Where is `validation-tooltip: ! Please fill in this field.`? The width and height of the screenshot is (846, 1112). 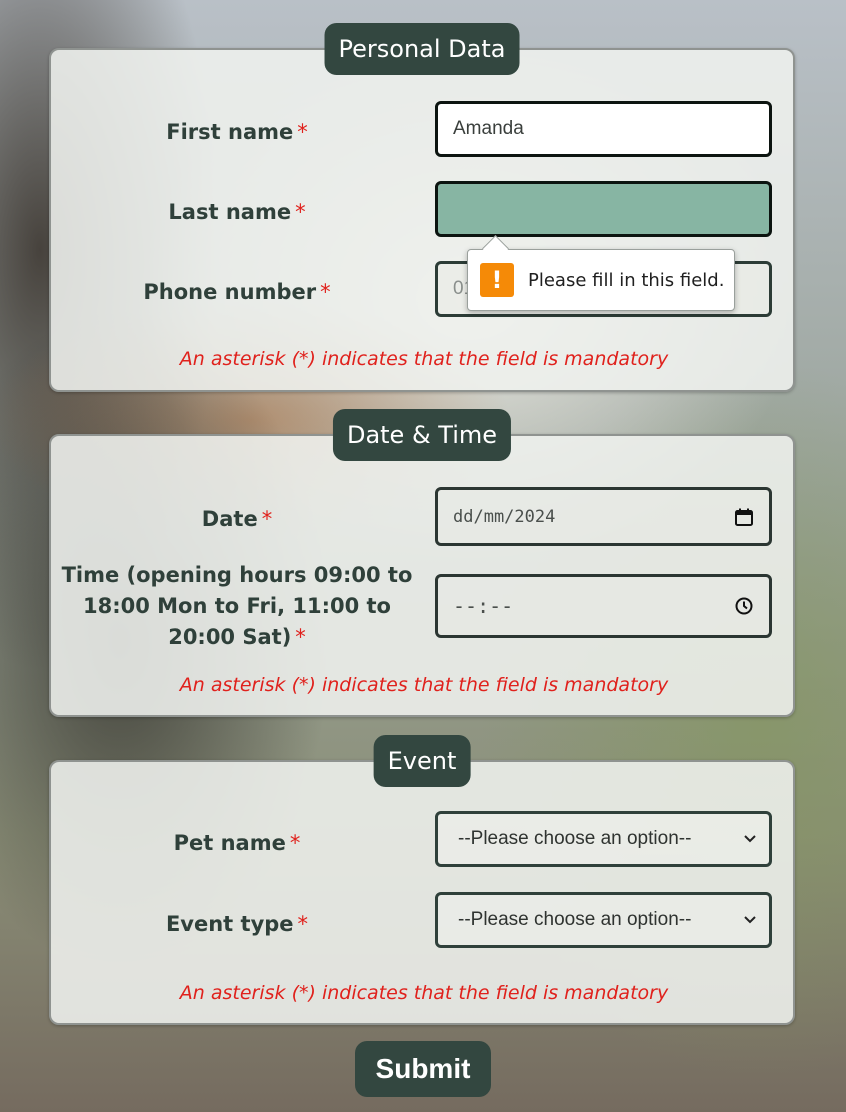 validation-tooltip: ! Please fill in this field. is located at coordinates (601, 273).